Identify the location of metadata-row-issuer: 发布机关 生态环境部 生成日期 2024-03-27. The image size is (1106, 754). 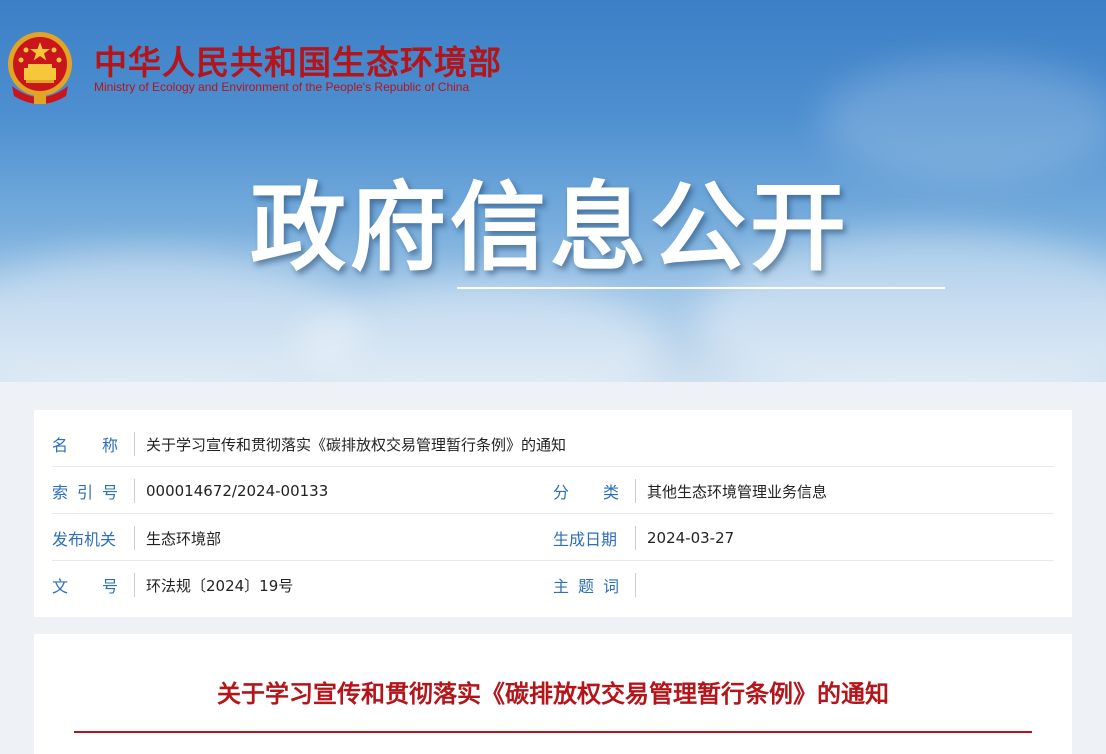
(553, 537).